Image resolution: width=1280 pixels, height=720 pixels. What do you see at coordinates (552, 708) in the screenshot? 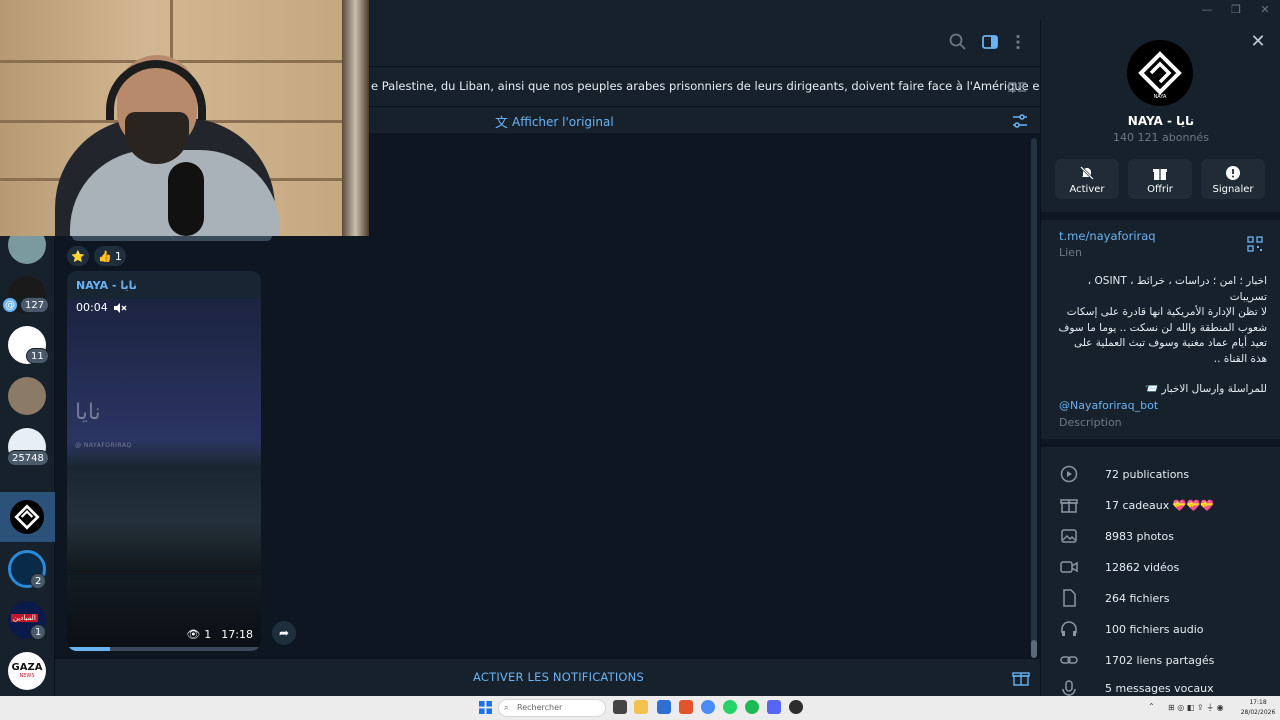
I see `taskbar-search: ⌕ Rechercher` at bounding box center [552, 708].